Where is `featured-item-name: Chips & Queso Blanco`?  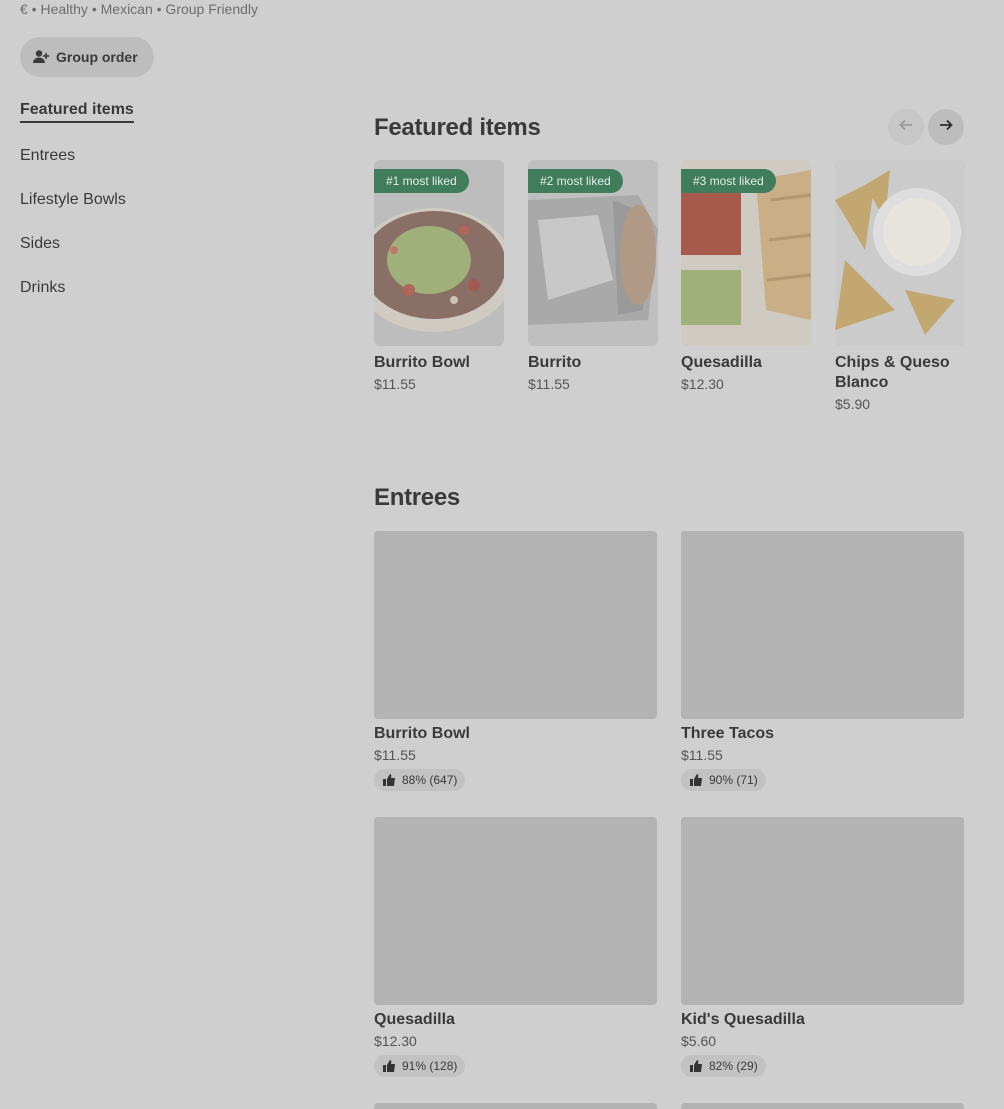
featured-item-name: Chips & Queso Blanco is located at coordinates (892, 372).